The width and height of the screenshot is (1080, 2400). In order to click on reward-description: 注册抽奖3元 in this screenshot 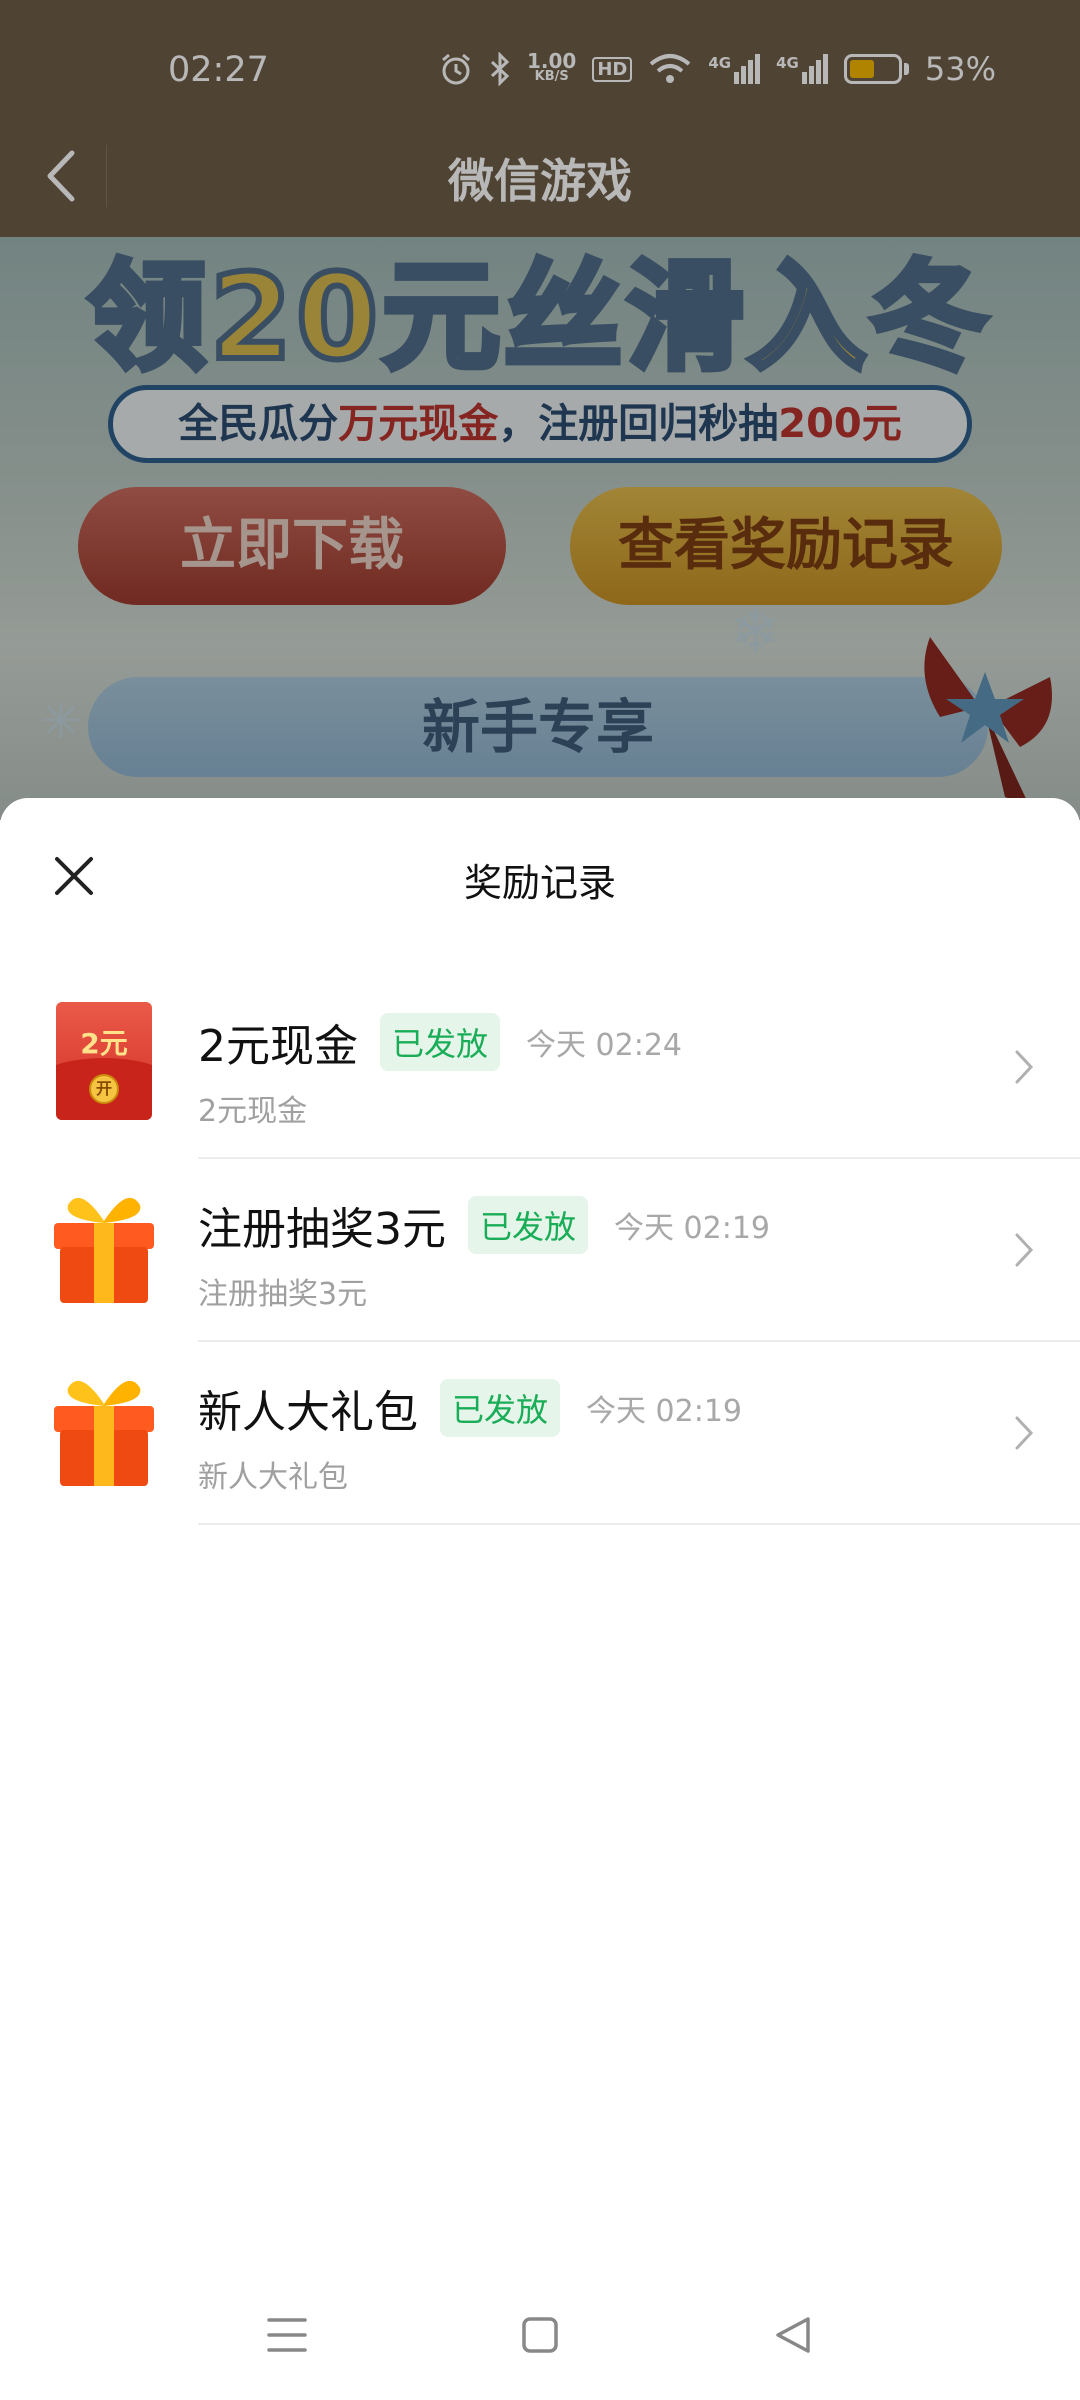, I will do `click(283, 1294)`.